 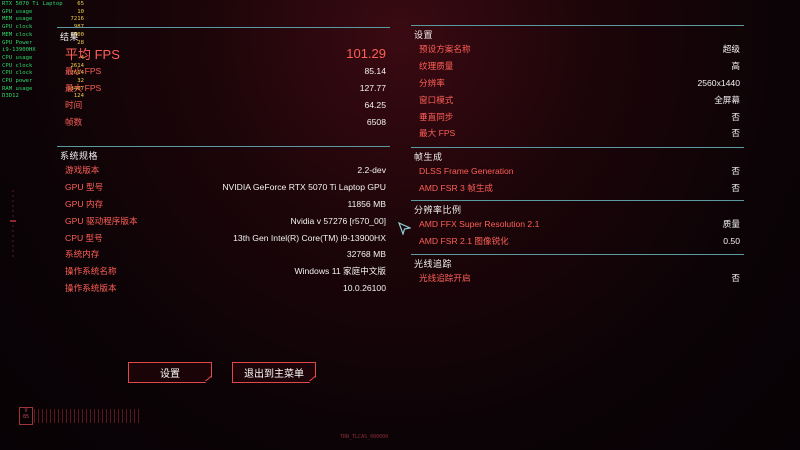 What do you see at coordinates (577, 188) in the screenshot?
I see `frame-gen-row: AMD FSR 3 帧生成 否` at bounding box center [577, 188].